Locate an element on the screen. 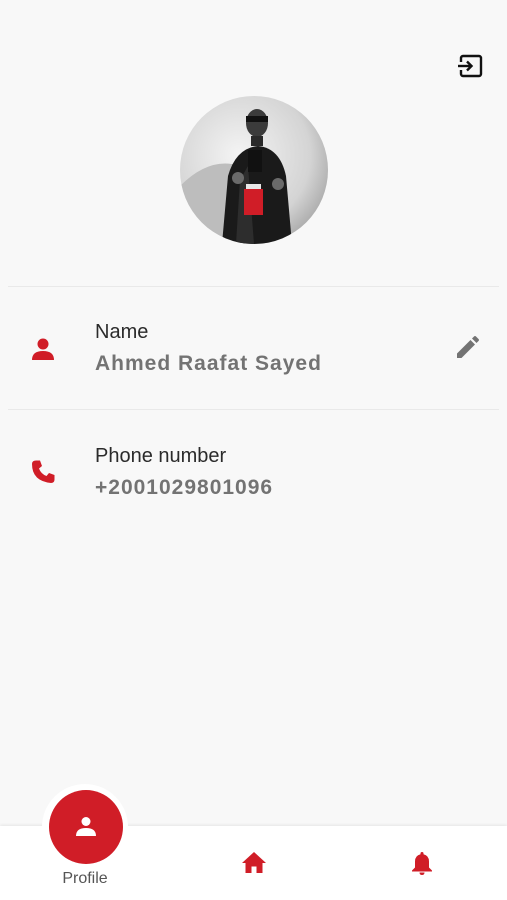 The width and height of the screenshot is (507, 900). profile-photo is located at coordinates (254, 170).